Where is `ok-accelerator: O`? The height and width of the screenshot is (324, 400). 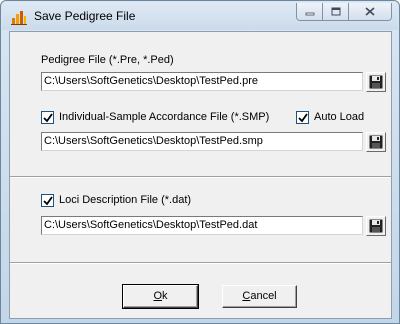
ok-accelerator: O is located at coordinates (158, 296).